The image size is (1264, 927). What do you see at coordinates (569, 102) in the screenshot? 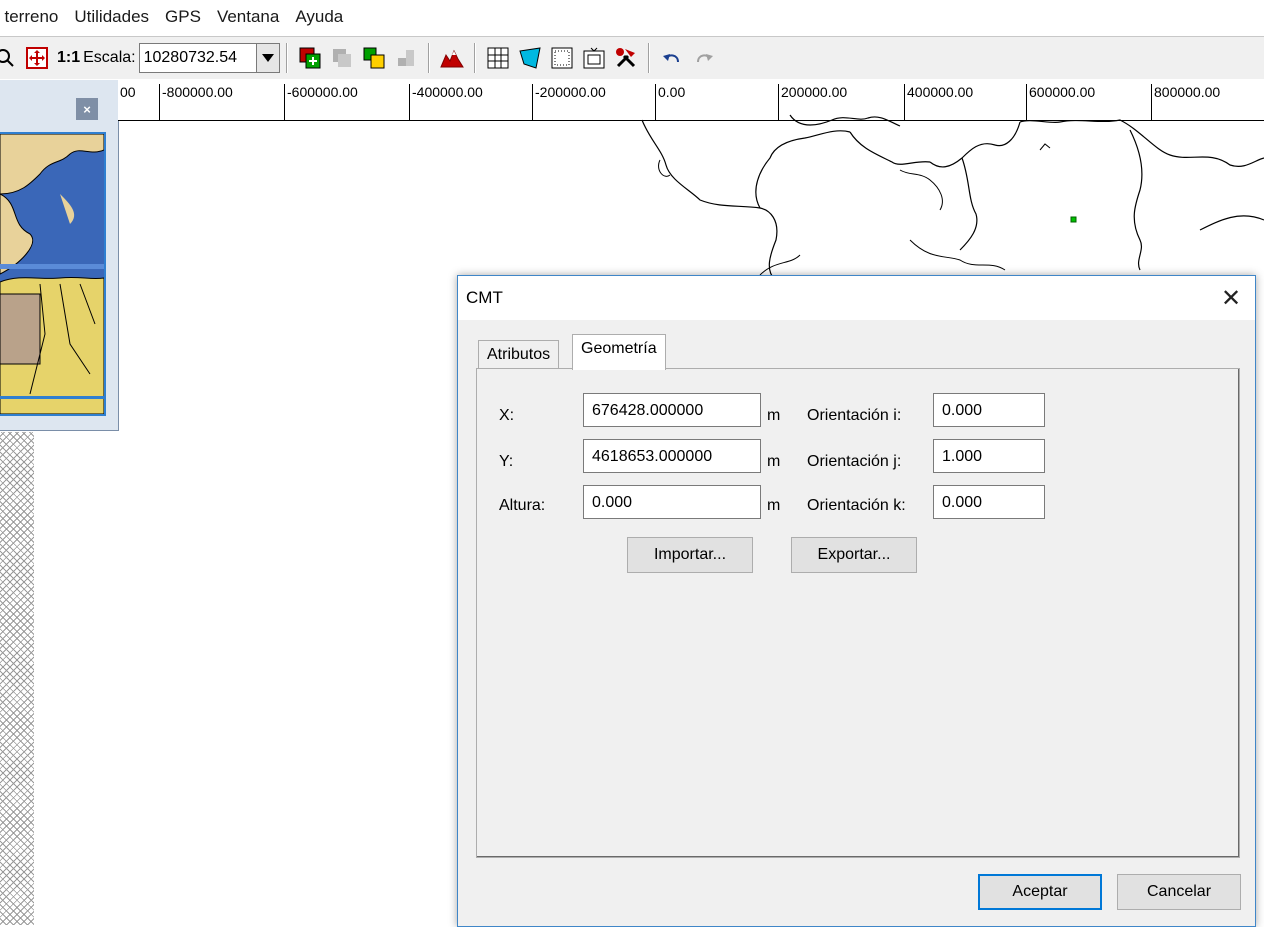
I see `ruler-label: -200000.00` at bounding box center [569, 102].